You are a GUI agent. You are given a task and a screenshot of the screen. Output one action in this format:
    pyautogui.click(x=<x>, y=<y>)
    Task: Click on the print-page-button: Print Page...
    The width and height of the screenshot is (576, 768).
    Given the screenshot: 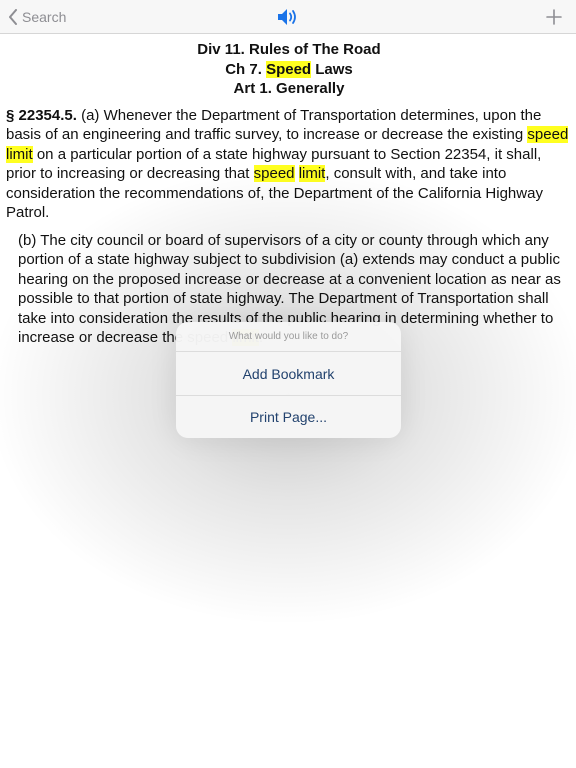 What is the action you would take?
    pyautogui.click(x=288, y=416)
    